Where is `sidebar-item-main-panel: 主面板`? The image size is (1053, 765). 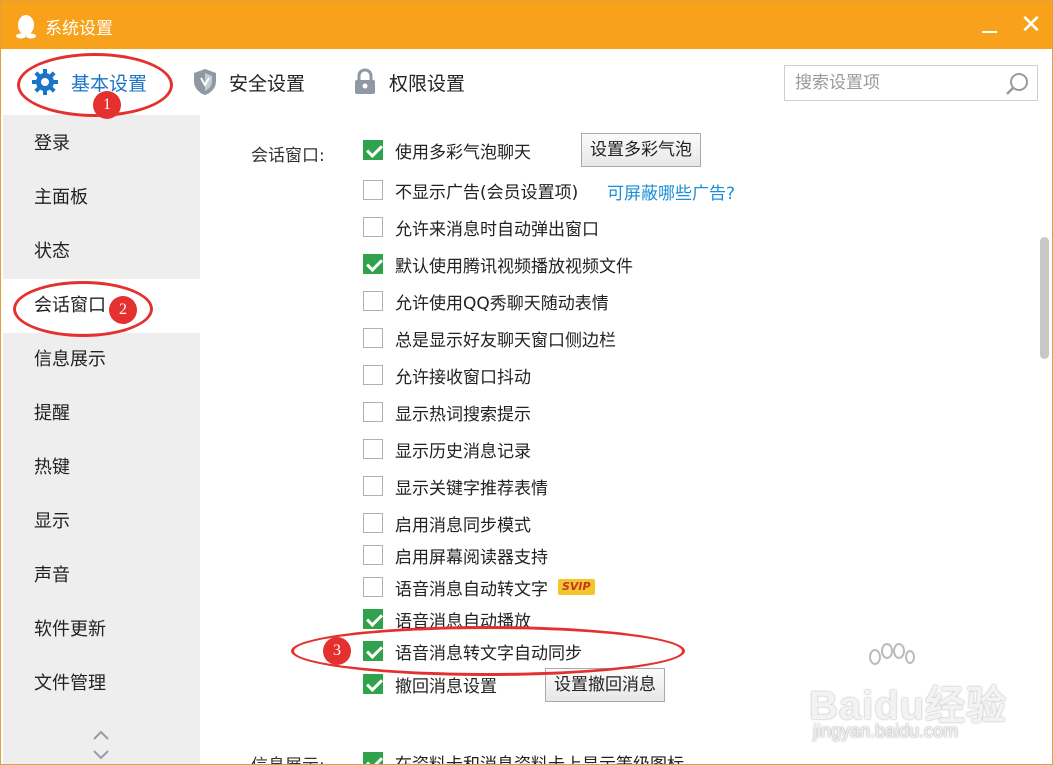 sidebar-item-main-panel: 主面板 is located at coordinates (101, 198).